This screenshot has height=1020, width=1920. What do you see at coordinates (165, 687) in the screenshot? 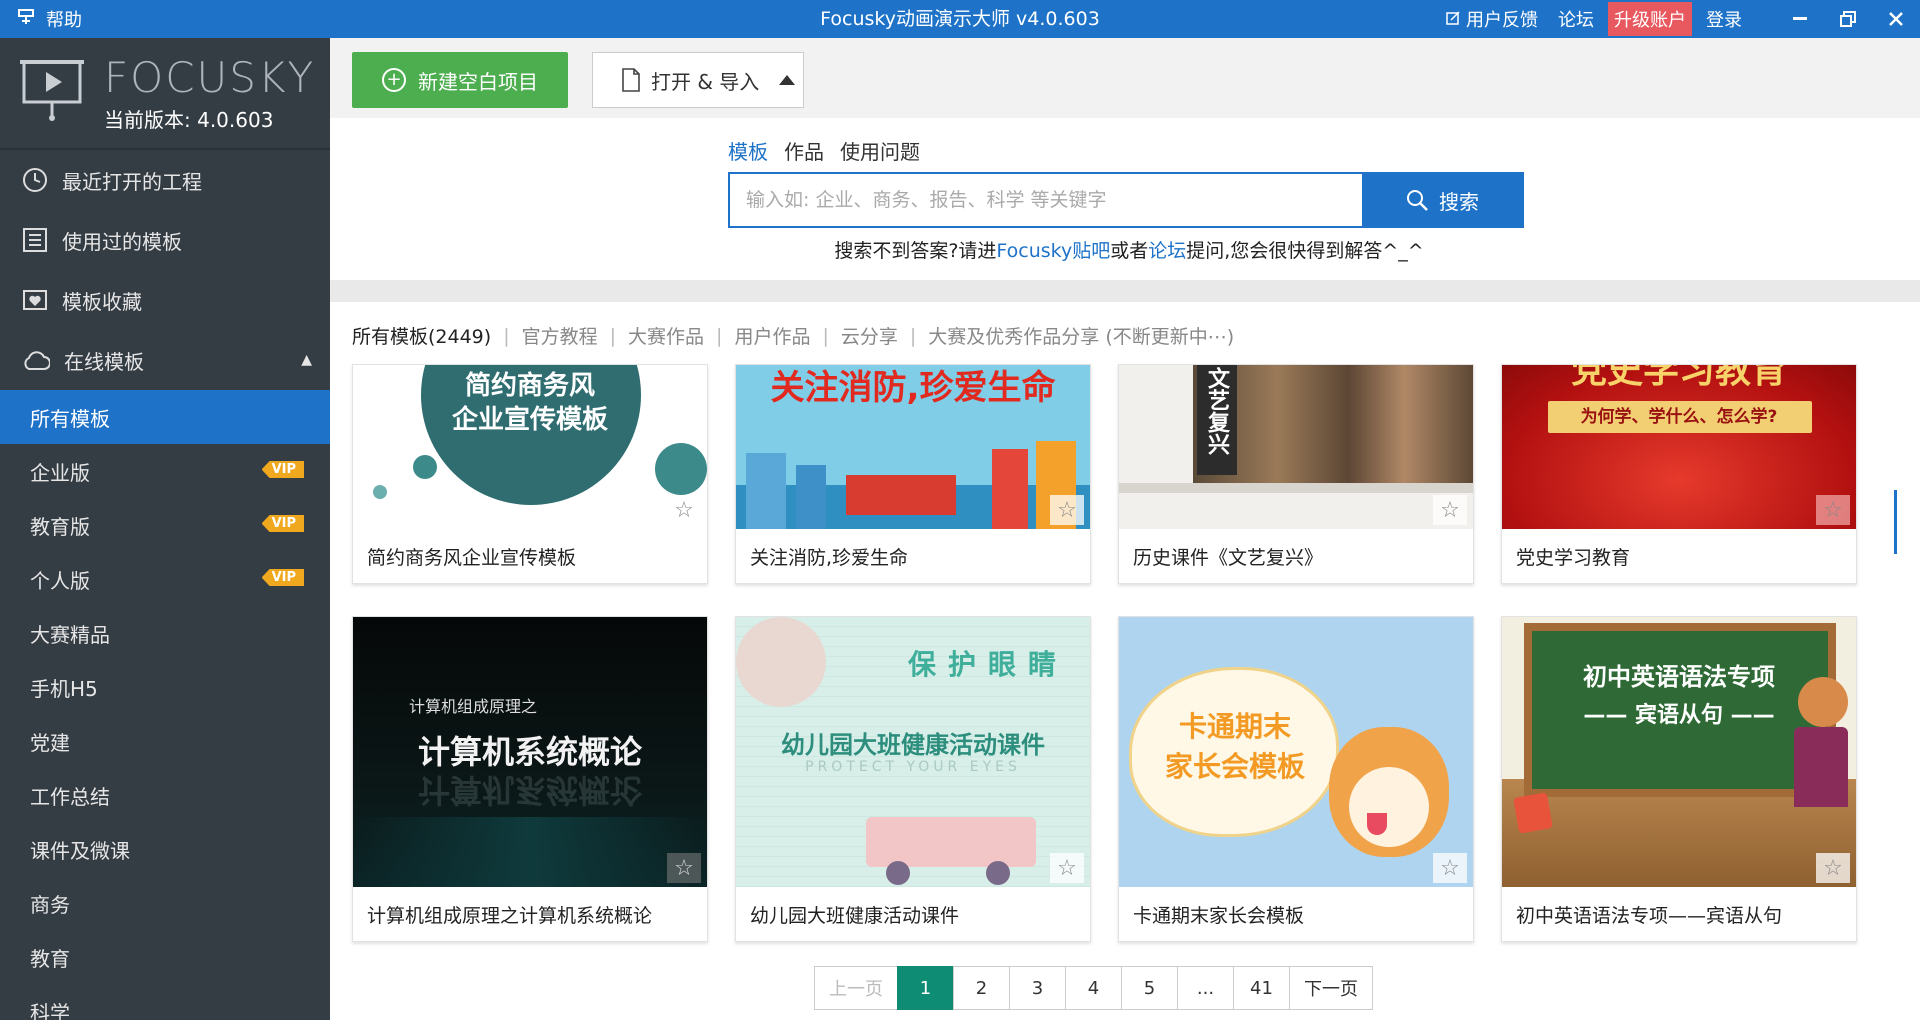
I see `sidebar-category-item: 手机H5` at bounding box center [165, 687].